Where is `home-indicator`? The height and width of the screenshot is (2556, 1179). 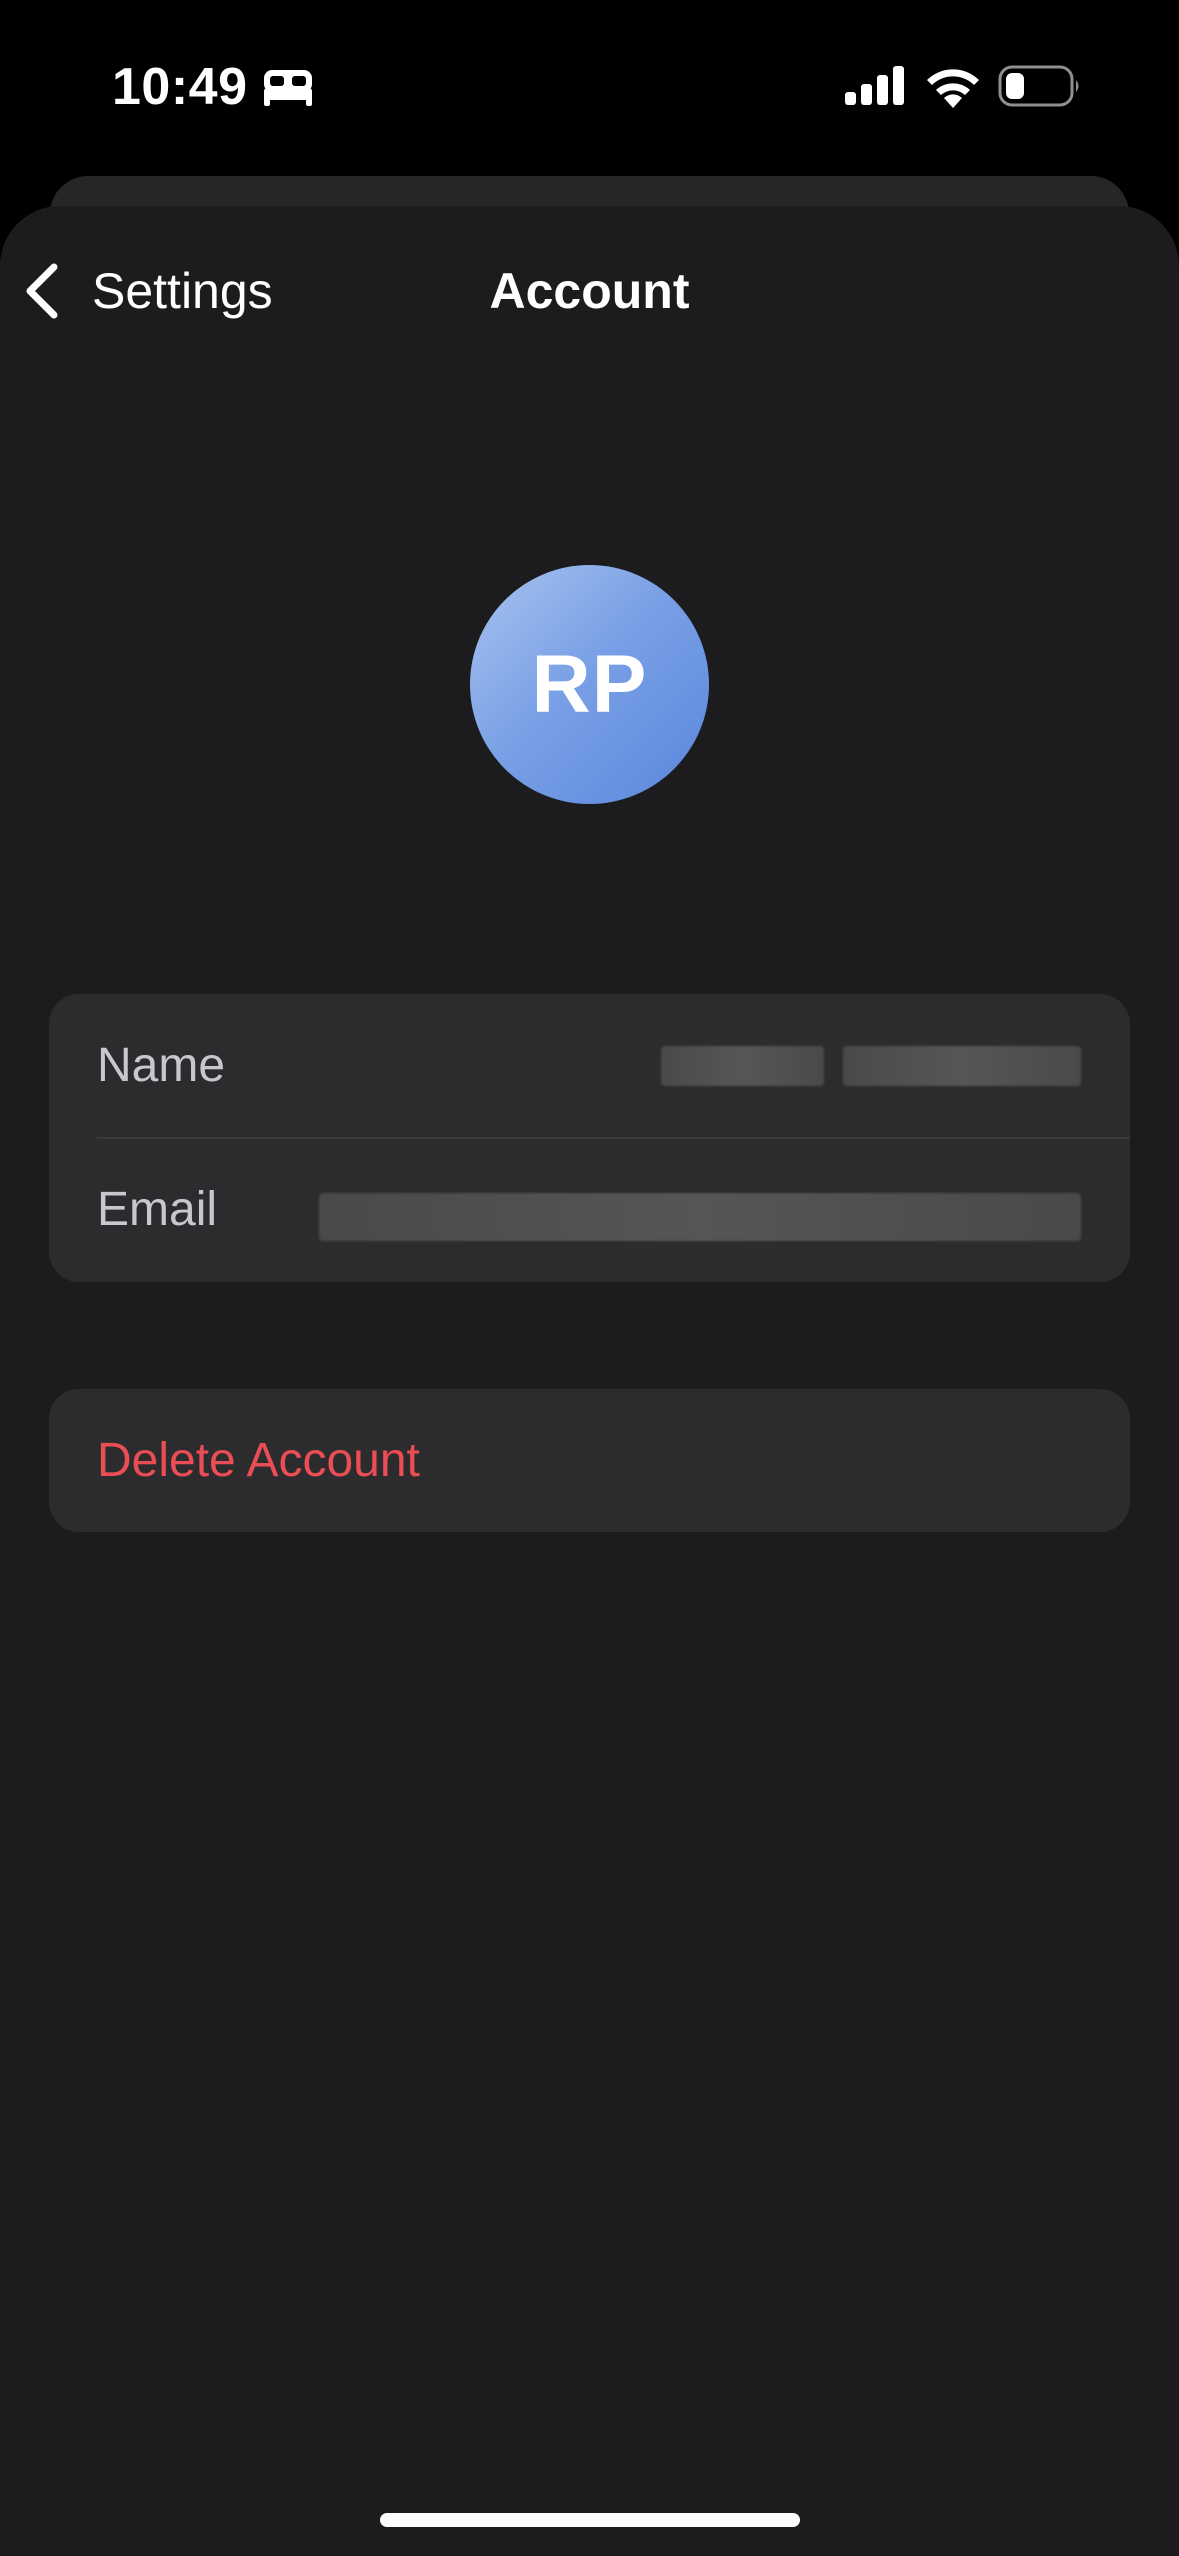
home-indicator is located at coordinates (590, 2520).